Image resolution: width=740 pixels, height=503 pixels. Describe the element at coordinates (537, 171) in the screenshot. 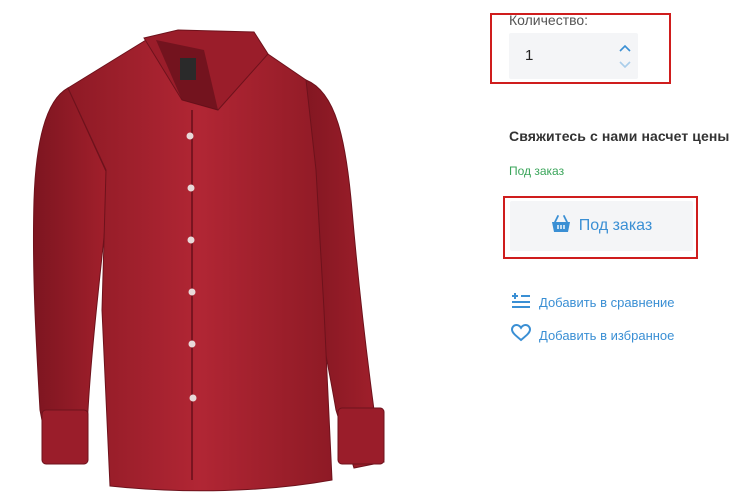

I see `availability-status: Под заказ` at that location.